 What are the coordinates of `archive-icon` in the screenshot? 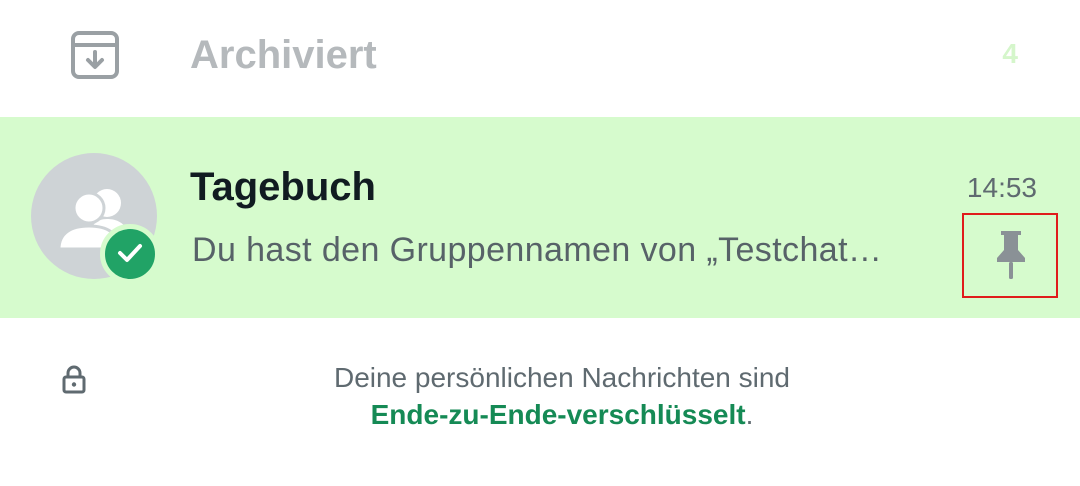 It's located at (95, 55).